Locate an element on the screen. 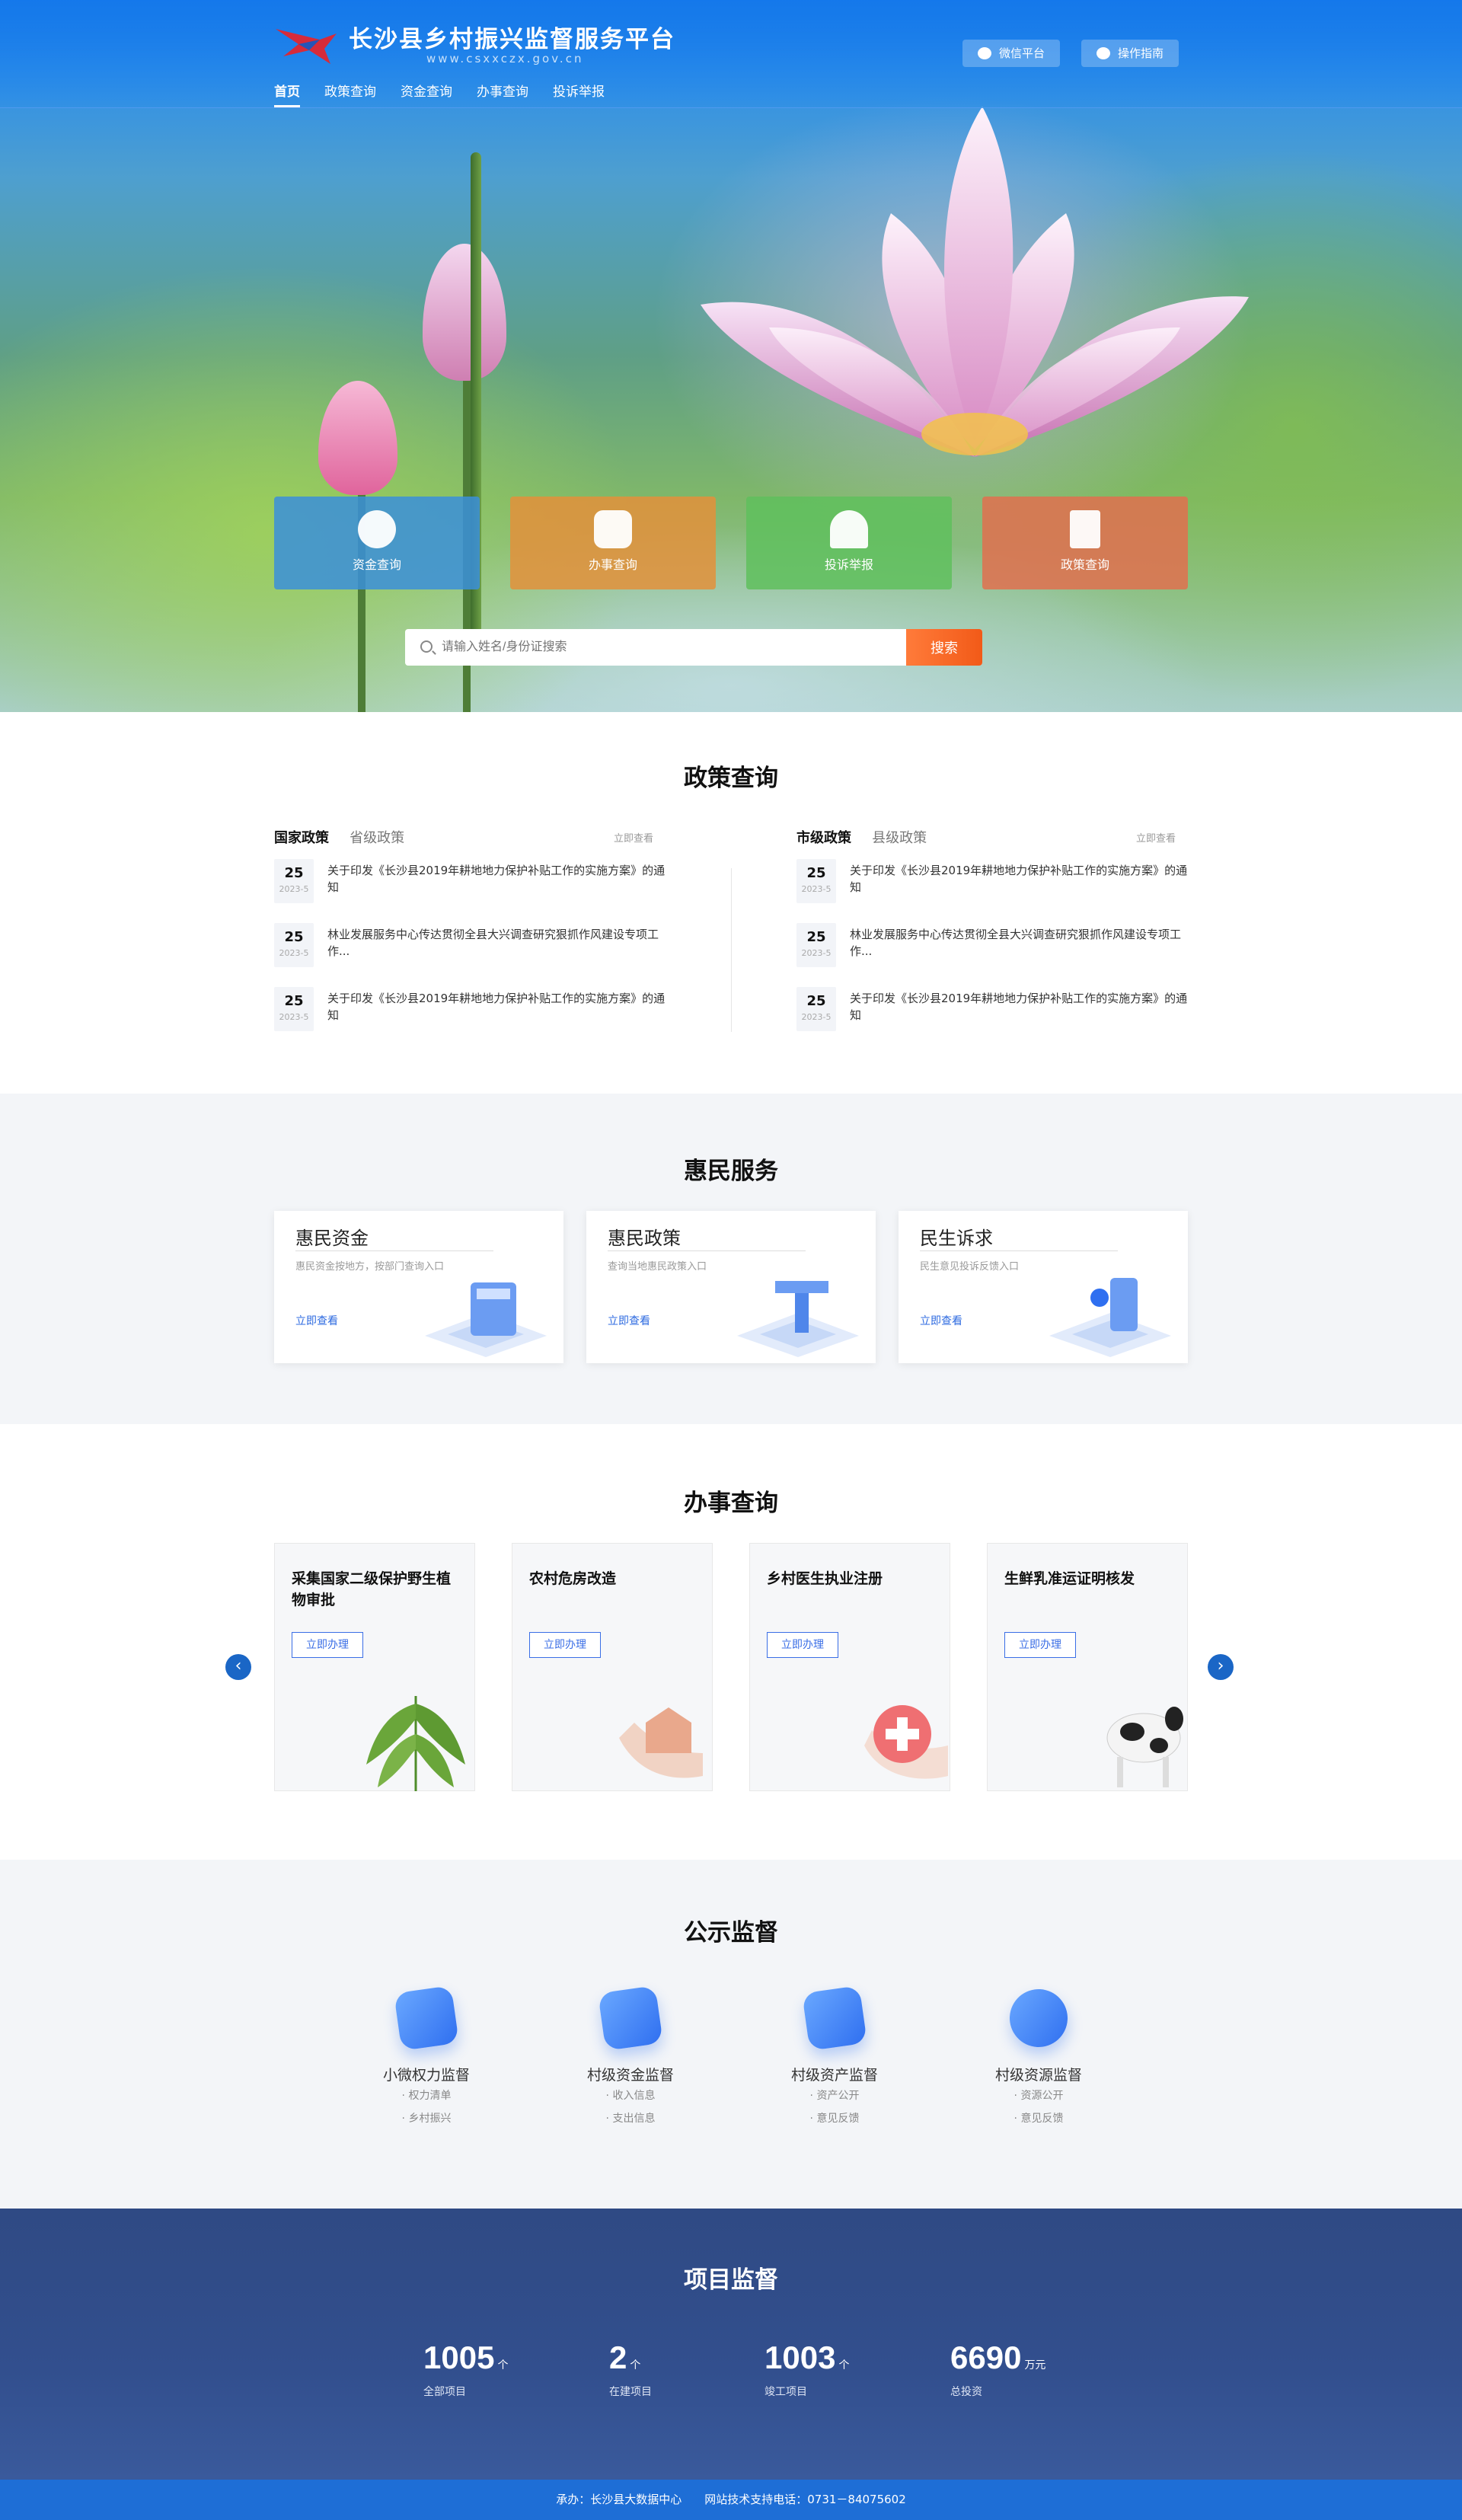 The image size is (1462, 2520). guide-icon is located at coordinates (1103, 53).